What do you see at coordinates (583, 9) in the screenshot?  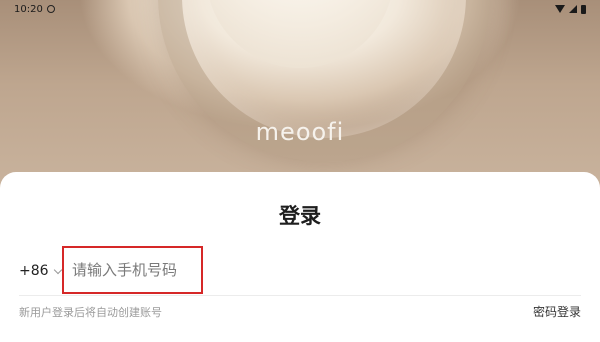 I see `battery-icon` at bounding box center [583, 9].